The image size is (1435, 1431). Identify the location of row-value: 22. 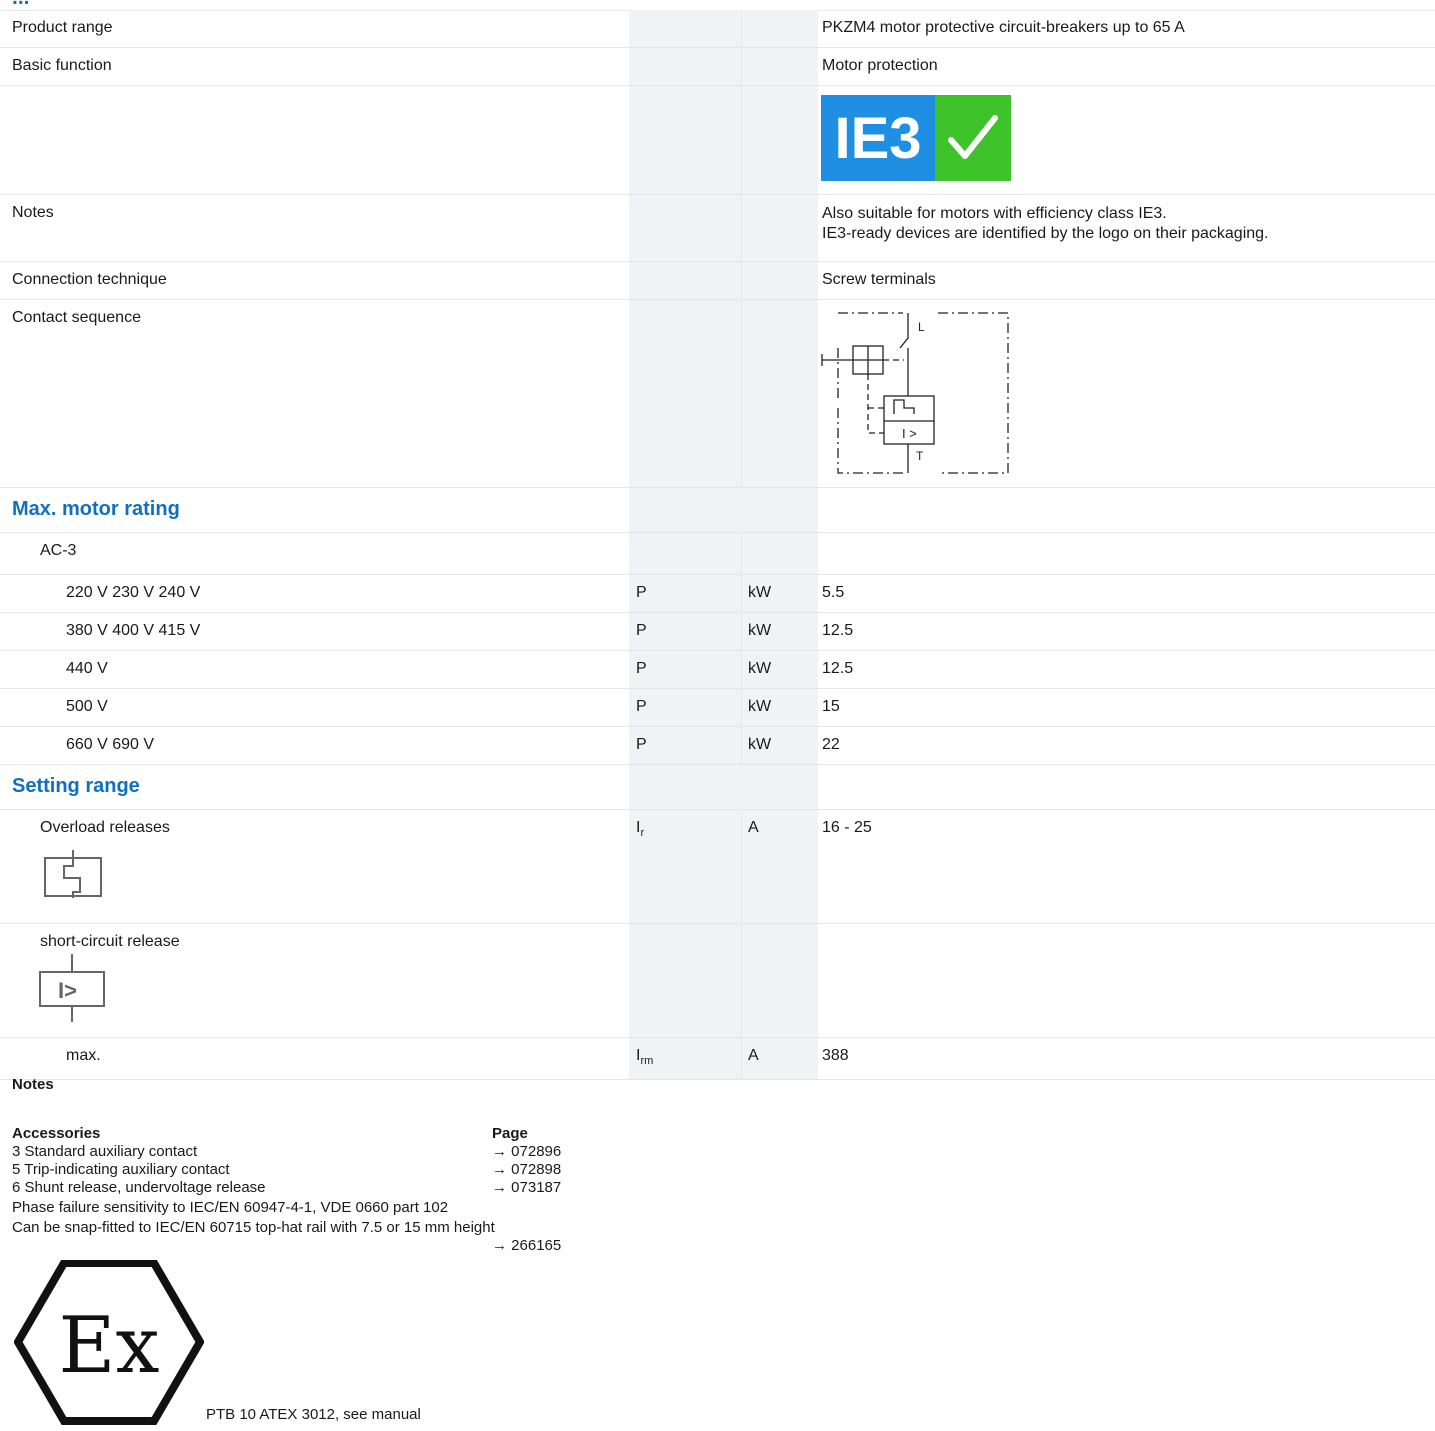
(831, 744).